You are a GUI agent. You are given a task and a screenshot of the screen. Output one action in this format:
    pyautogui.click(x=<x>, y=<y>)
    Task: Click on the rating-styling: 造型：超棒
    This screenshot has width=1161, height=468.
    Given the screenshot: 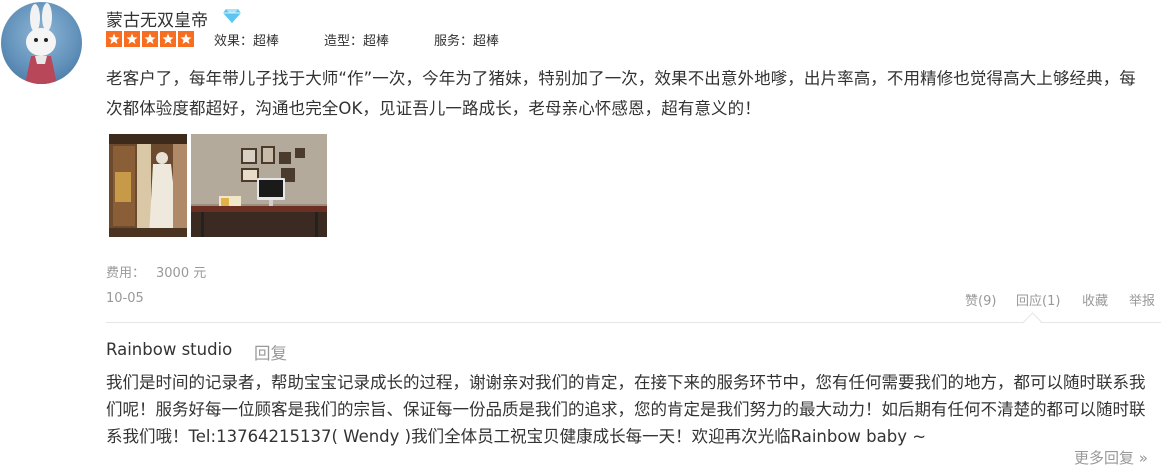 What is the action you would take?
    pyautogui.click(x=357, y=41)
    